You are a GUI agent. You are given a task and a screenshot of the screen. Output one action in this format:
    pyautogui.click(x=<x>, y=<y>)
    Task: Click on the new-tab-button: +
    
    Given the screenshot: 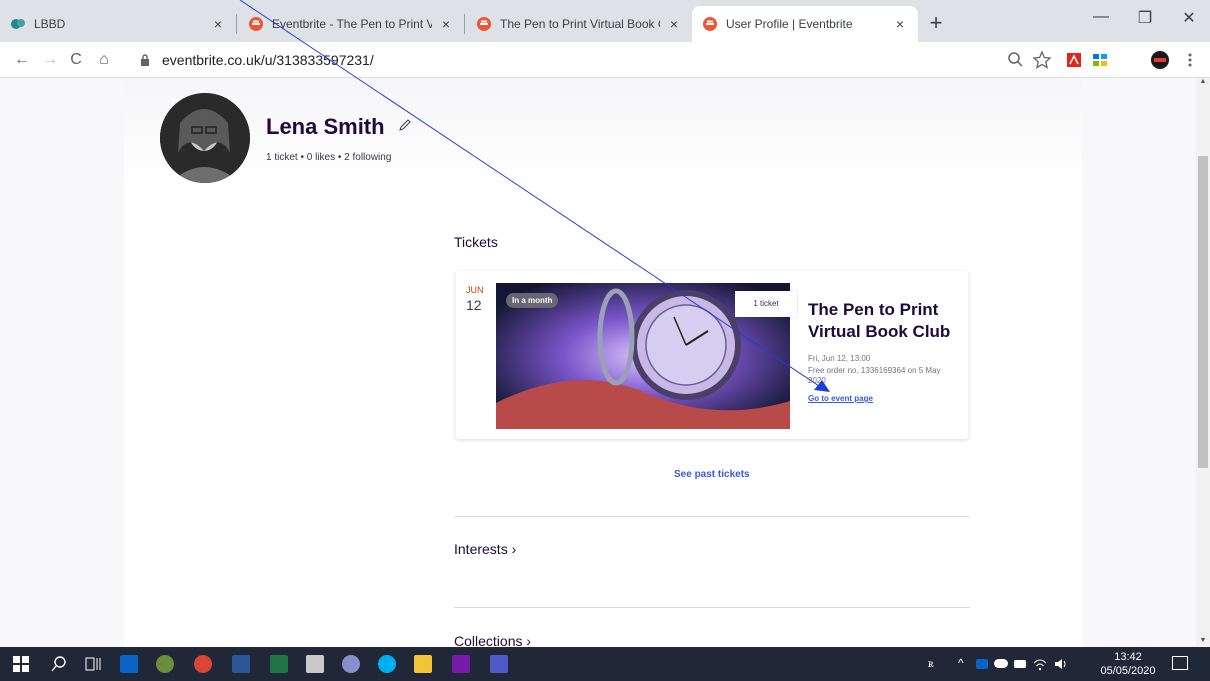 What is the action you would take?
    pyautogui.click(x=936, y=23)
    